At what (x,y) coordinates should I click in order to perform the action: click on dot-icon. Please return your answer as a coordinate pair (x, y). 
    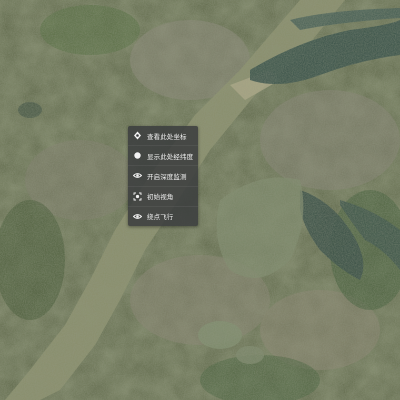
    Looking at the image, I should click on (137, 155).